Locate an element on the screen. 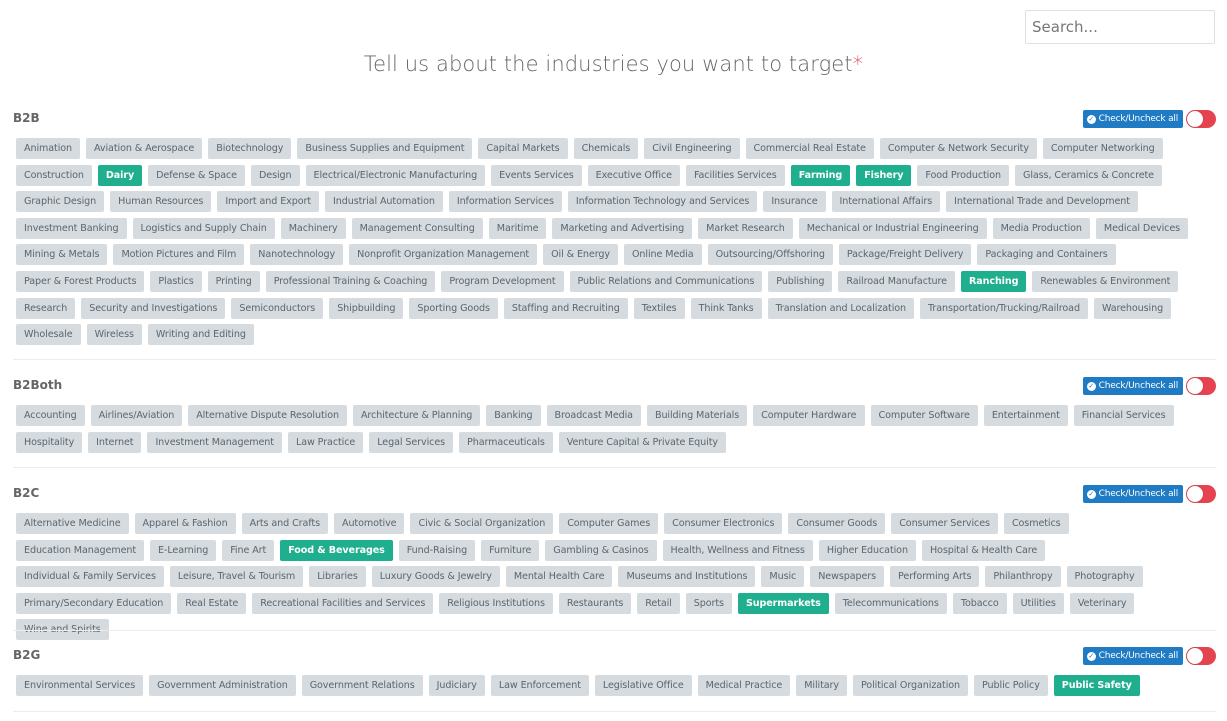 This screenshot has width=1227, height=721. industry-tag: Computer Hardware is located at coordinates (809, 415).